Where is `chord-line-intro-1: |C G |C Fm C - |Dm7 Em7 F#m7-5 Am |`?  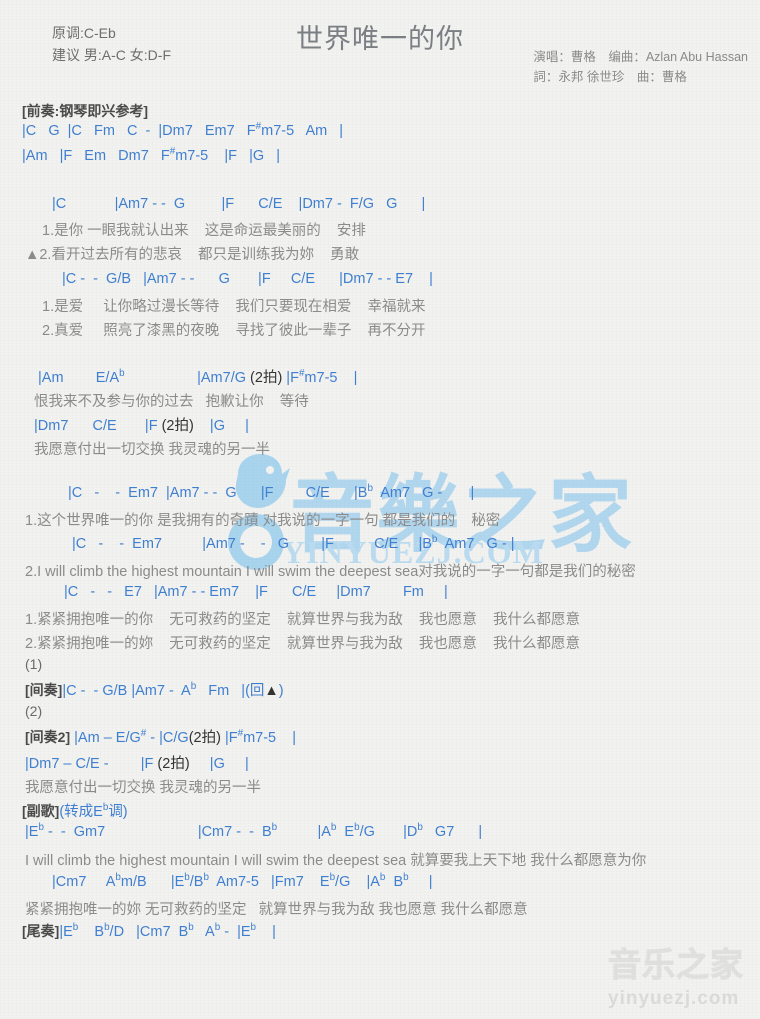 chord-line-intro-1: |C G |C Fm C - |Dm7 Em7 F#m7-5 Am | is located at coordinates (183, 130).